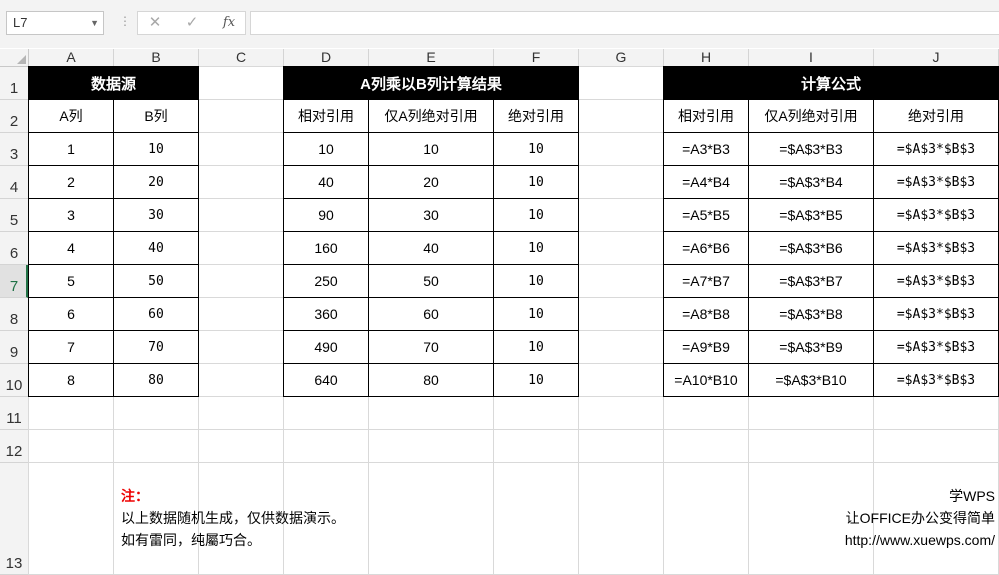  Describe the element at coordinates (14, 347) in the screenshot. I see `row-header: 9` at that location.